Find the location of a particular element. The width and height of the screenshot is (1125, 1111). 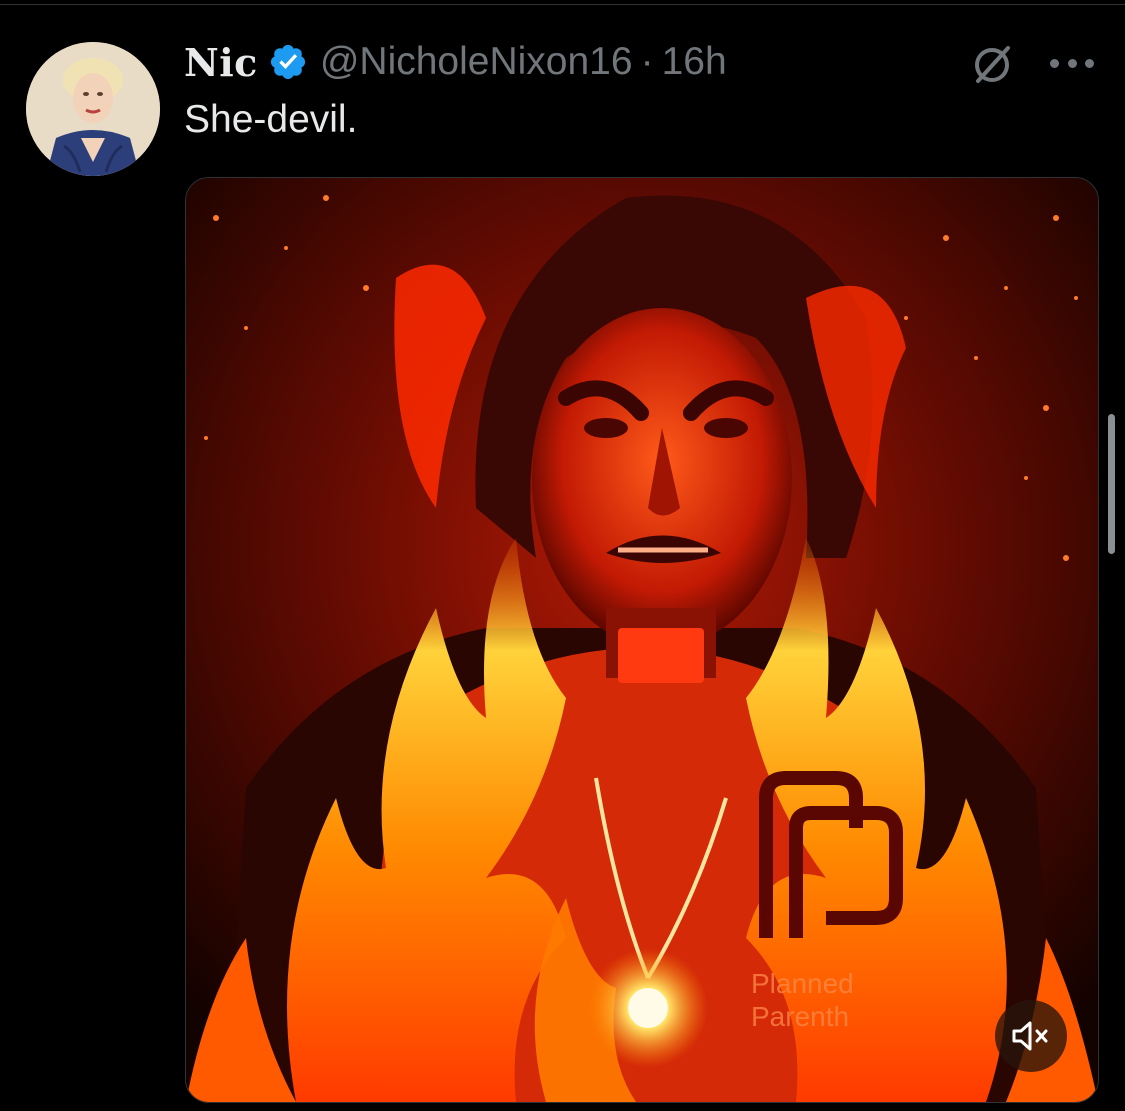

logo-text-line1: Planned is located at coordinates (802, 983).